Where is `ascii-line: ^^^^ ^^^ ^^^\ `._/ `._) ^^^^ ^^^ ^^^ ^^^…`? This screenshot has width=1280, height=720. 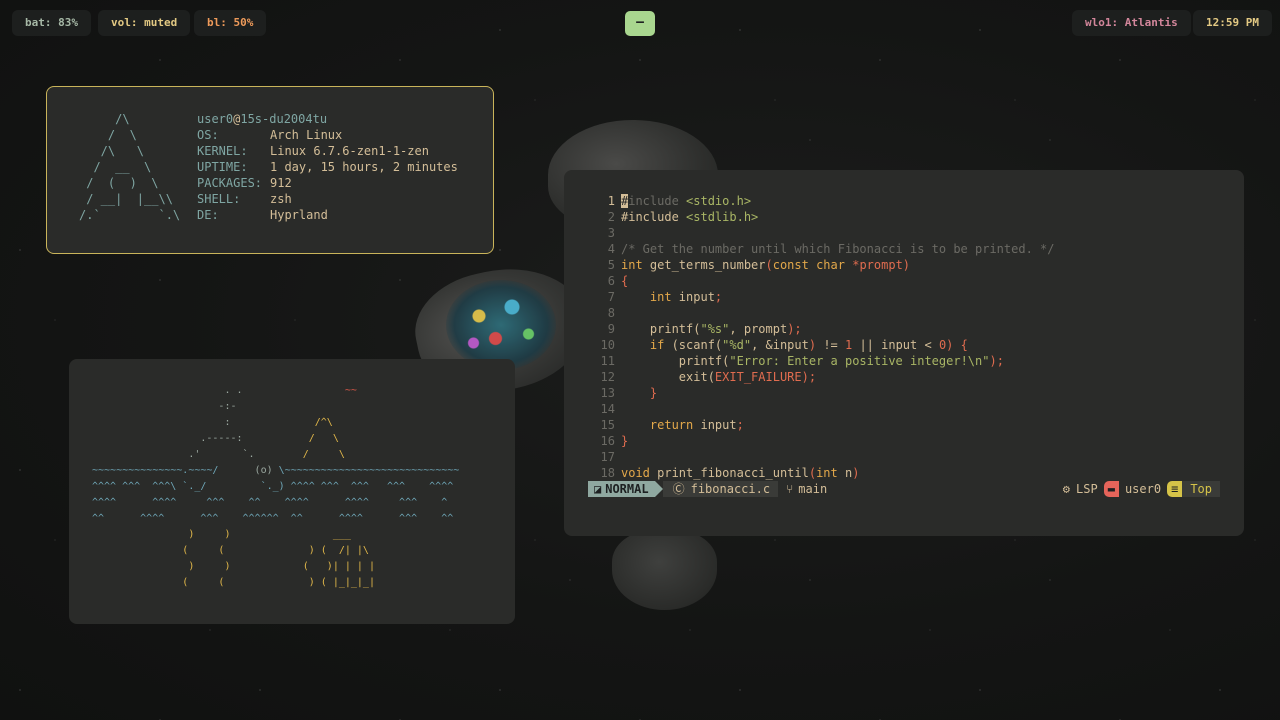 ascii-line: ^^^^ ^^^ ^^^\ `._/ `._) ^^^^ ^^^ ^^^ ^^^… is located at coordinates (275, 487).